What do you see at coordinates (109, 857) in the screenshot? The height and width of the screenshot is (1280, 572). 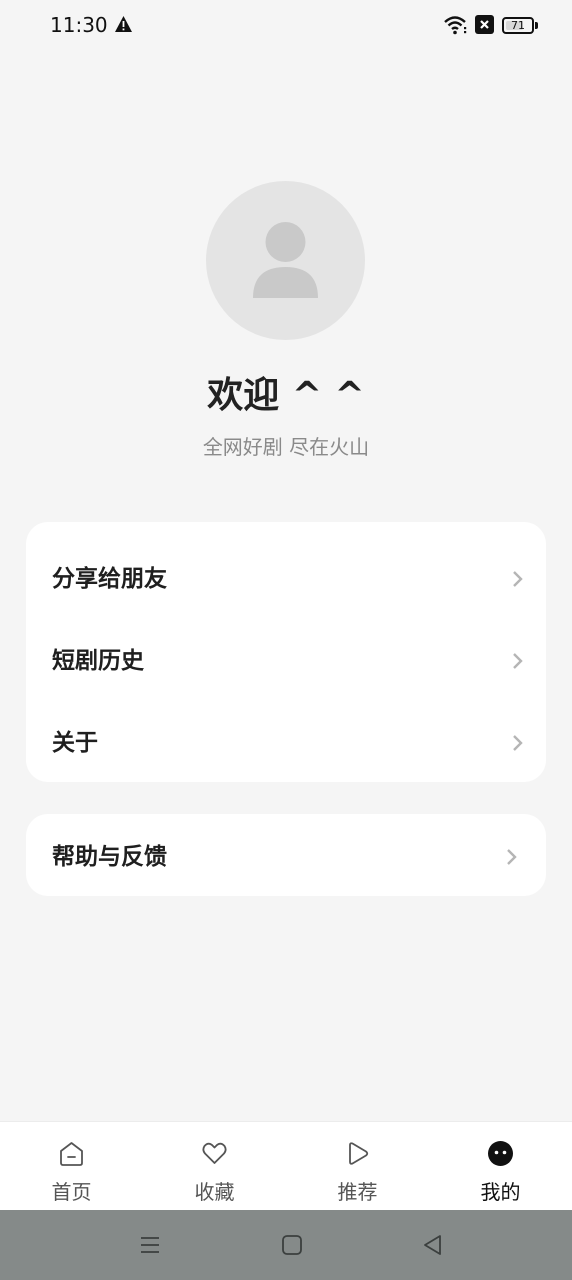 I see `menu-item-label: 帮助与反馈` at bounding box center [109, 857].